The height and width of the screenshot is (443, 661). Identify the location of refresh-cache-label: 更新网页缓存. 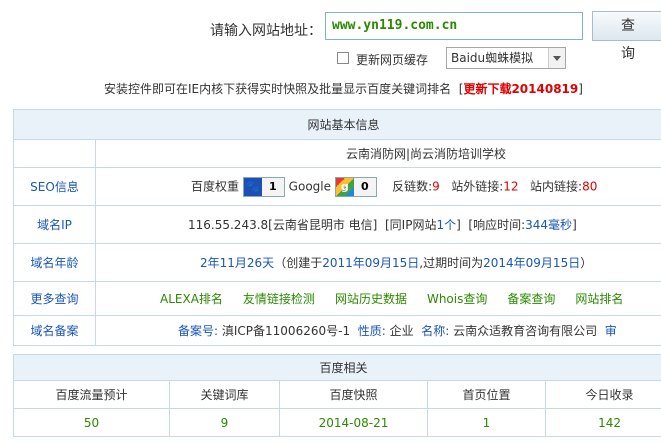
(392, 60).